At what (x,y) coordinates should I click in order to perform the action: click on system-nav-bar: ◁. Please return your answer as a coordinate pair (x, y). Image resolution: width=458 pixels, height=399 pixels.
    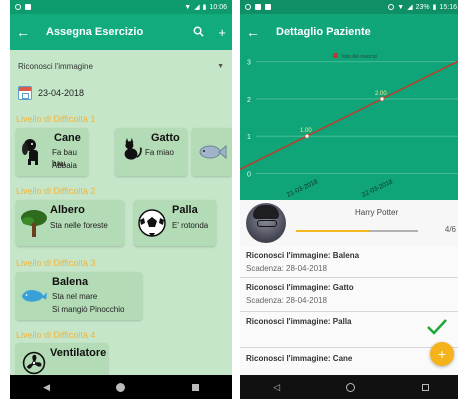
    Looking at the image, I should click on (349, 387).